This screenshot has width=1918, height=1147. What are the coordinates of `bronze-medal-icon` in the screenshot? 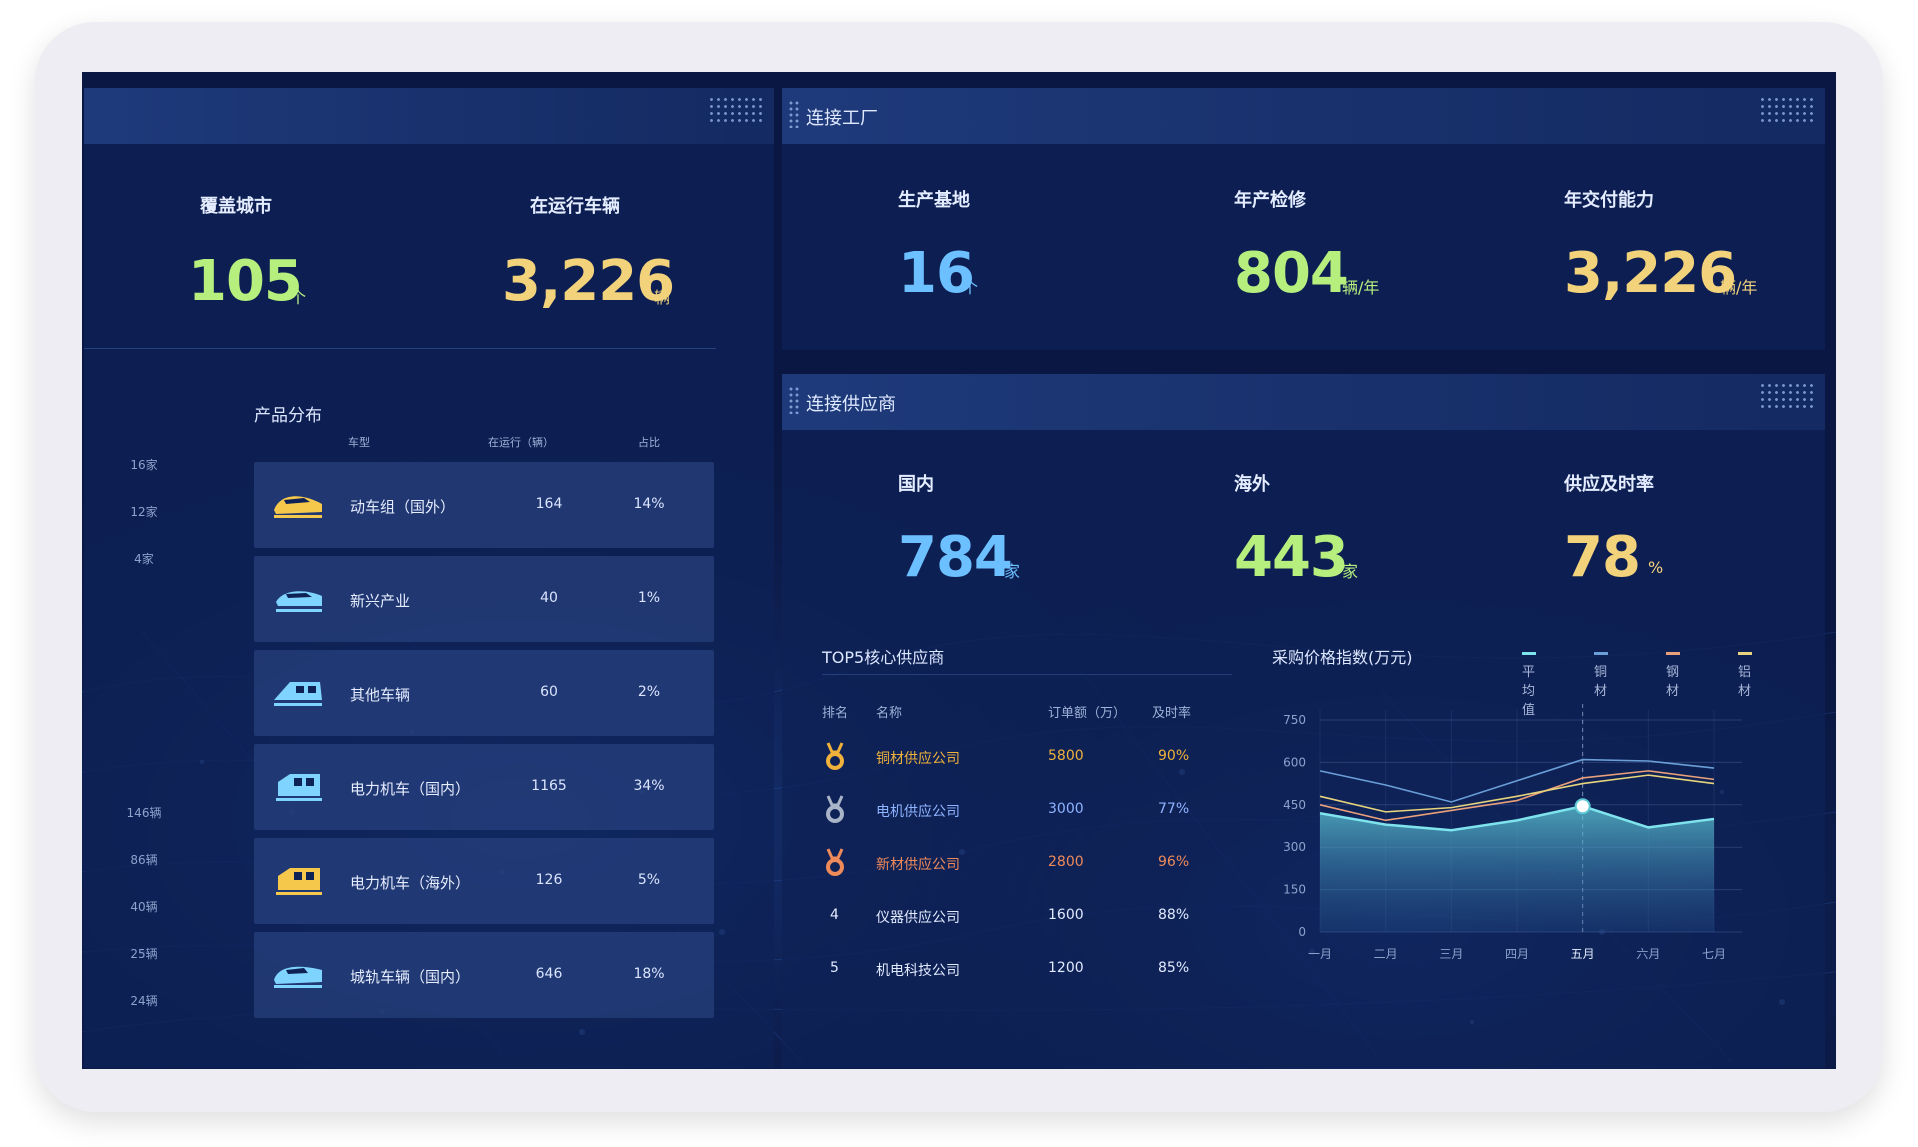 It's located at (835, 862).